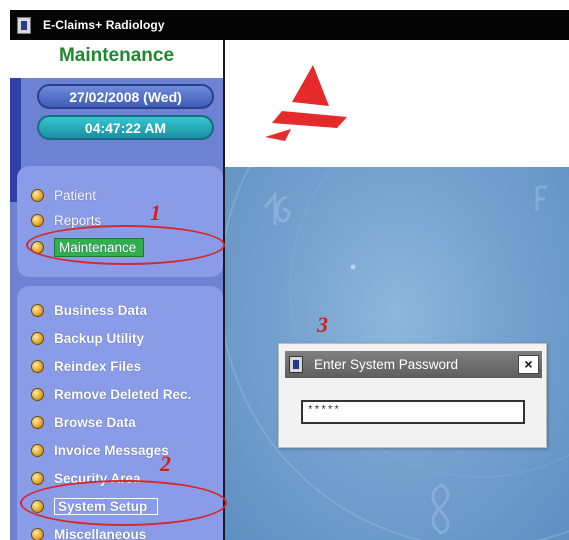 The height and width of the screenshot is (540, 569). What do you see at coordinates (100, 533) in the screenshot?
I see `menu-item-label: Miscellaneous` at bounding box center [100, 533].